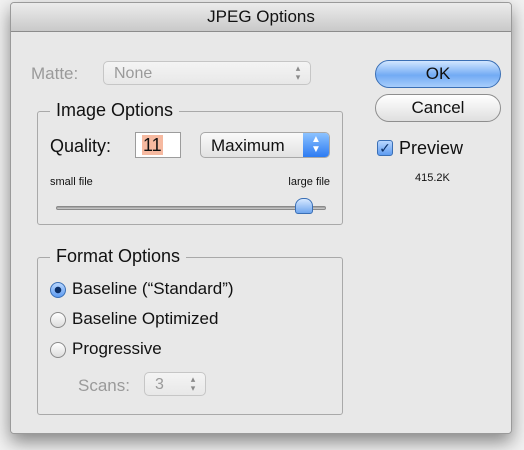  What do you see at coordinates (191, 208) in the screenshot?
I see `quality-slider-track` at bounding box center [191, 208].